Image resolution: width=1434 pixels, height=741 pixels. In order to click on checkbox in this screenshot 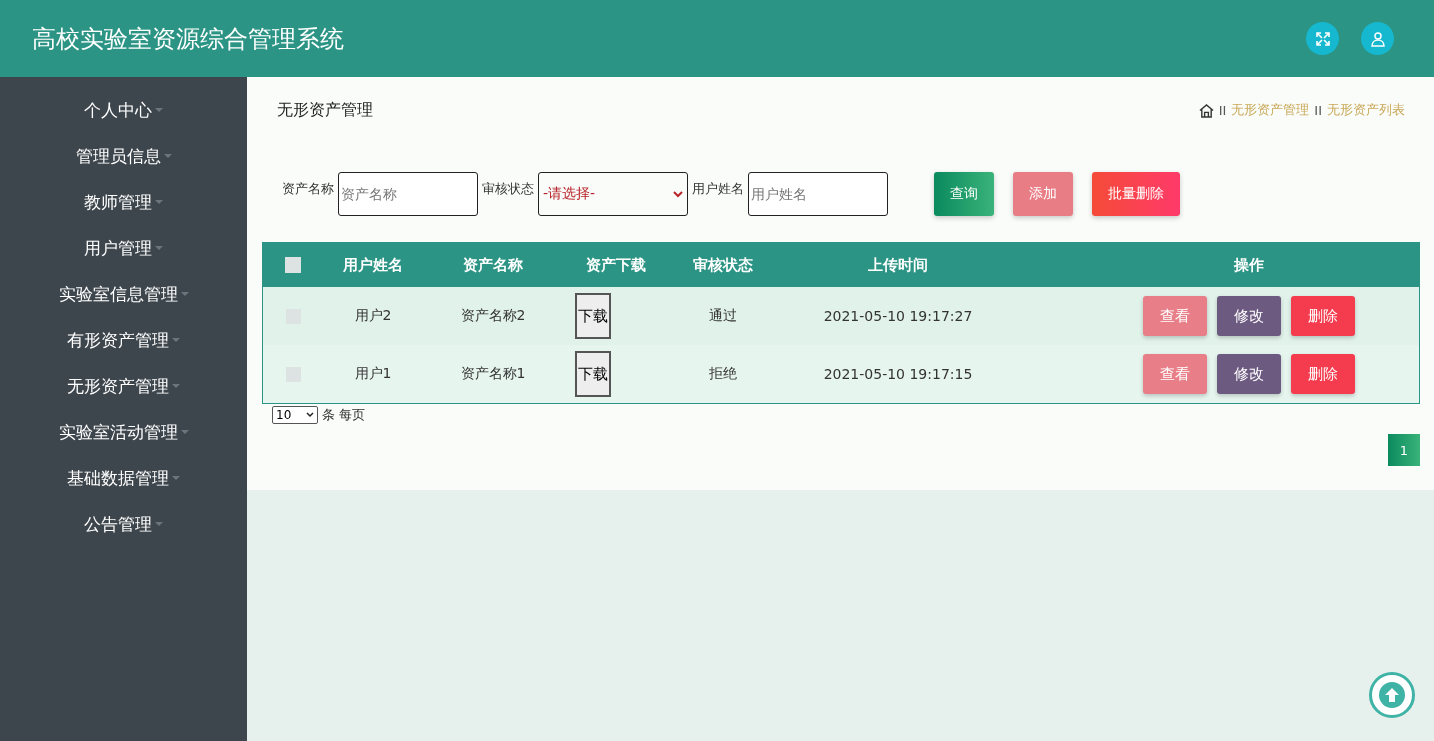, I will do `click(293, 265)`.